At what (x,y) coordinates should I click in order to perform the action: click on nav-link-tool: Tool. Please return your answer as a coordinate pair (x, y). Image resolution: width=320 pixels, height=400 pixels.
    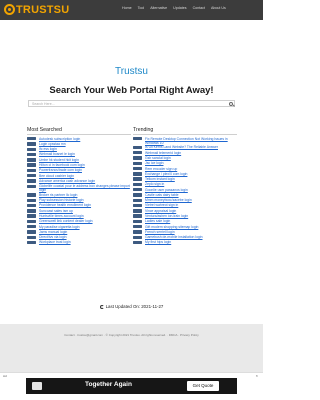
    Looking at the image, I should click on (141, 8).